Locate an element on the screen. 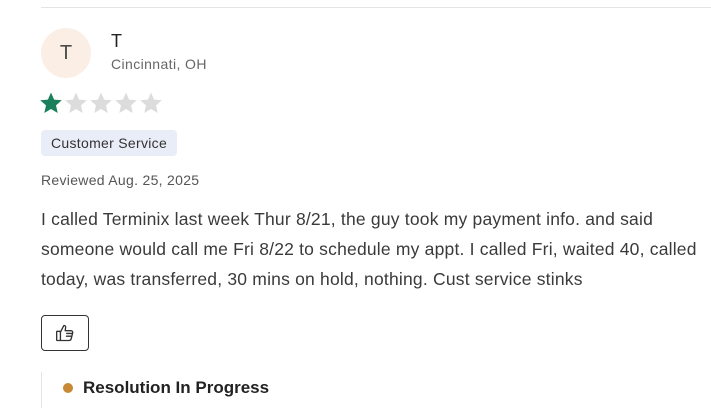 The image size is (711, 412). top-divider is located at coordinates (376, 7).